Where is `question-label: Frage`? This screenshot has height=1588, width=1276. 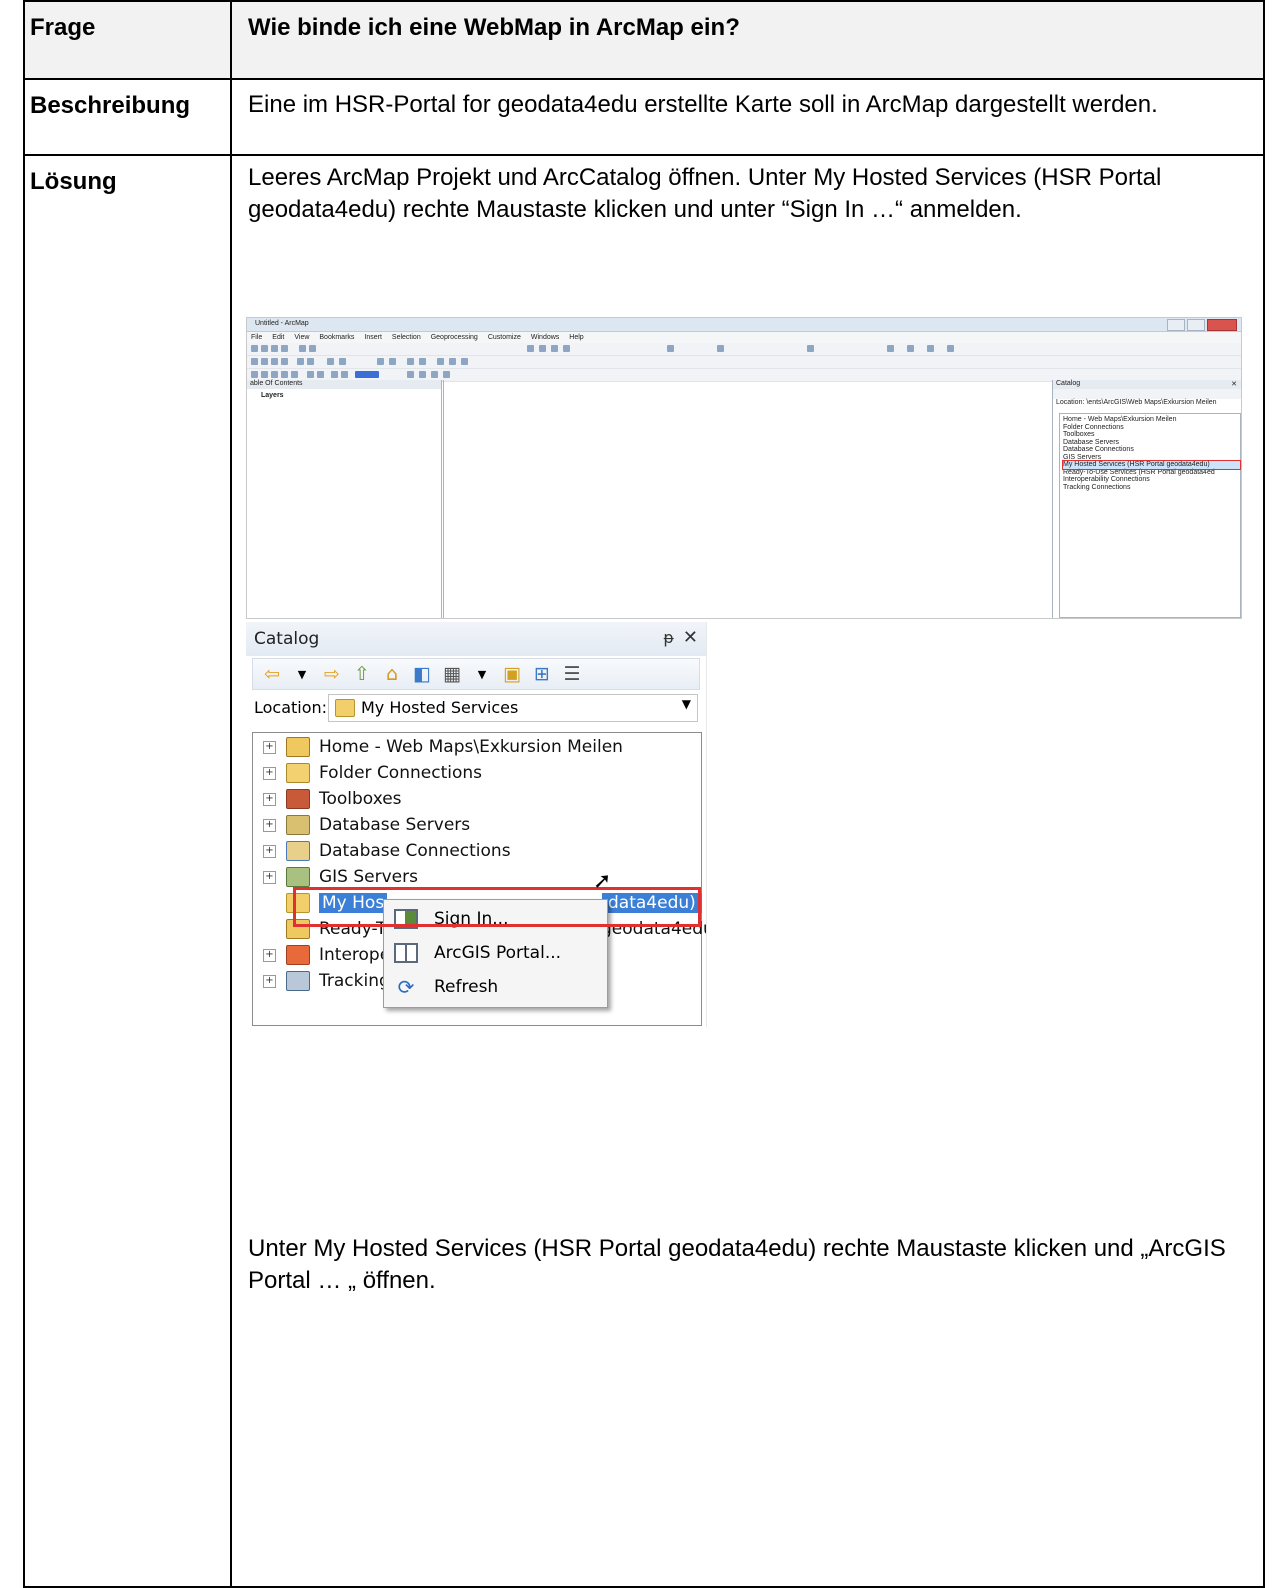 question-label: Frage is located at coordinates (63, 27).